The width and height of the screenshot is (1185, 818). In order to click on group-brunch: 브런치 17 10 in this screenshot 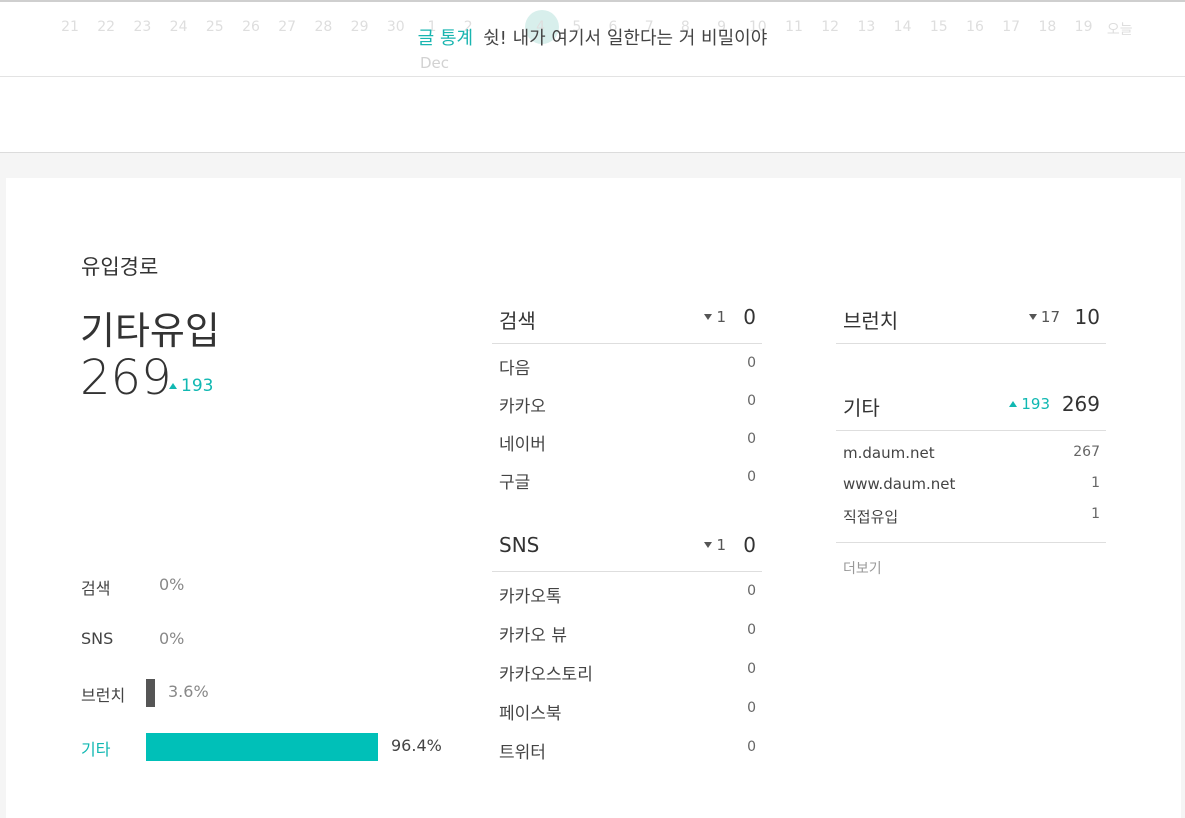, I will do `click(971, 319)`.